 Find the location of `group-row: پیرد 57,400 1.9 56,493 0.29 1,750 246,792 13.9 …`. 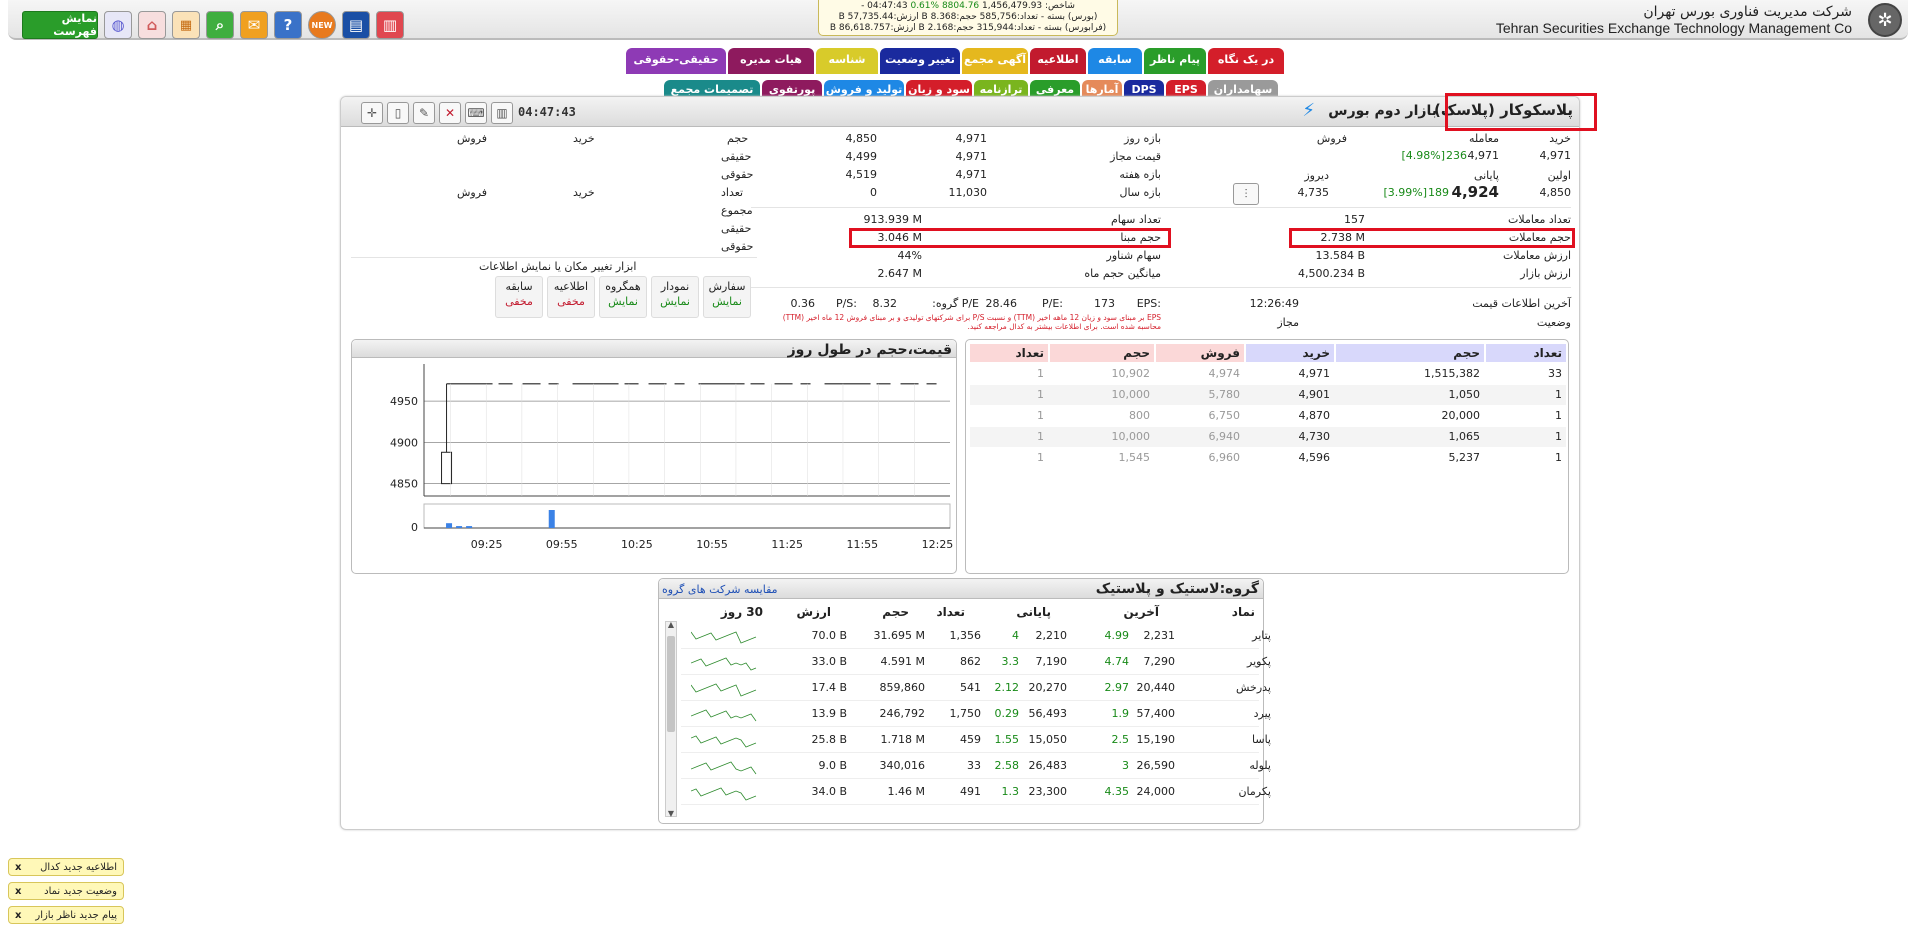

group-row: پیرد 57,400 1.9 56,493 0.29 1,750 246,792 13.9 … is located at coordinates (976, 714).